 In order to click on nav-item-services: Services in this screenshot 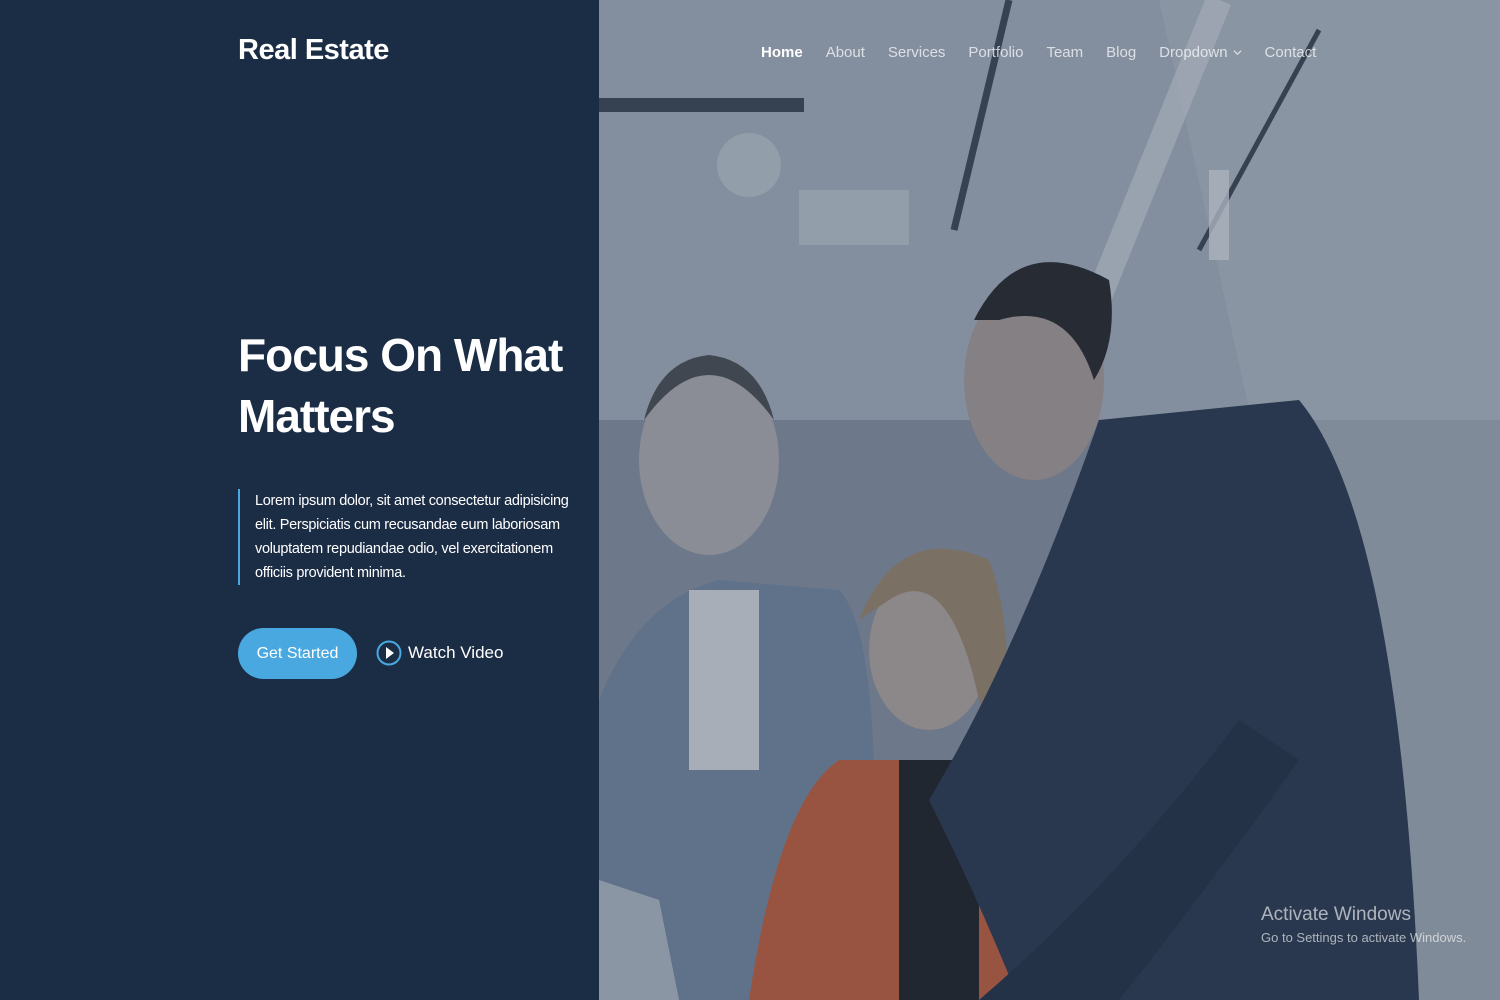, I will do `click(917, 52)`.